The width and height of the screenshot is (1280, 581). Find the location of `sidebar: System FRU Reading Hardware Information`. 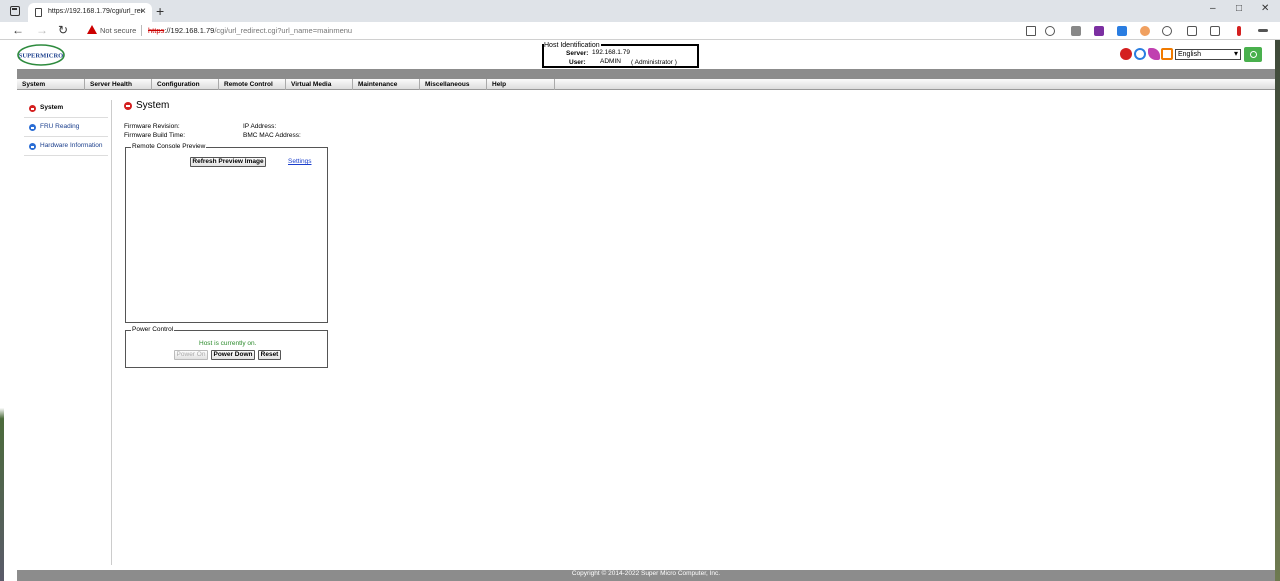

sidebar: System FRU Reading Hardware Information is located at coordinates (68, 332).